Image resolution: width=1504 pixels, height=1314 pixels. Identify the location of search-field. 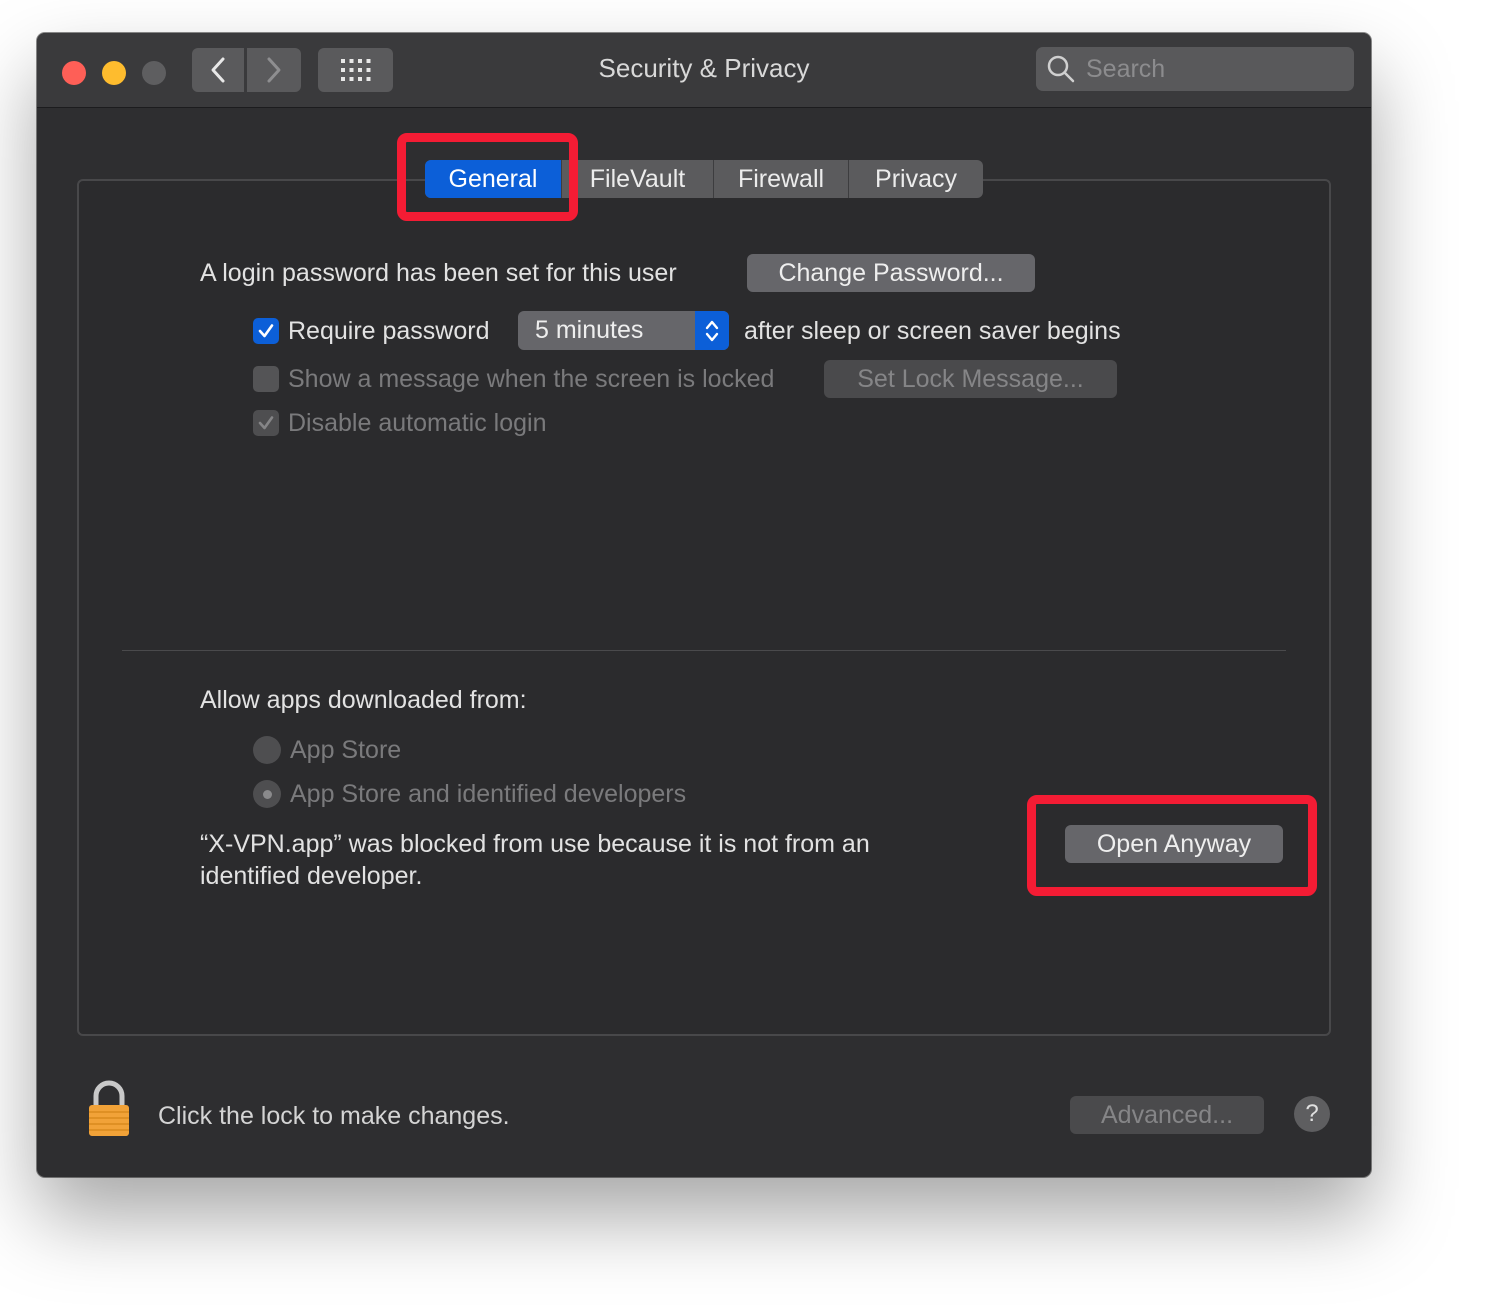
(1195, 69).